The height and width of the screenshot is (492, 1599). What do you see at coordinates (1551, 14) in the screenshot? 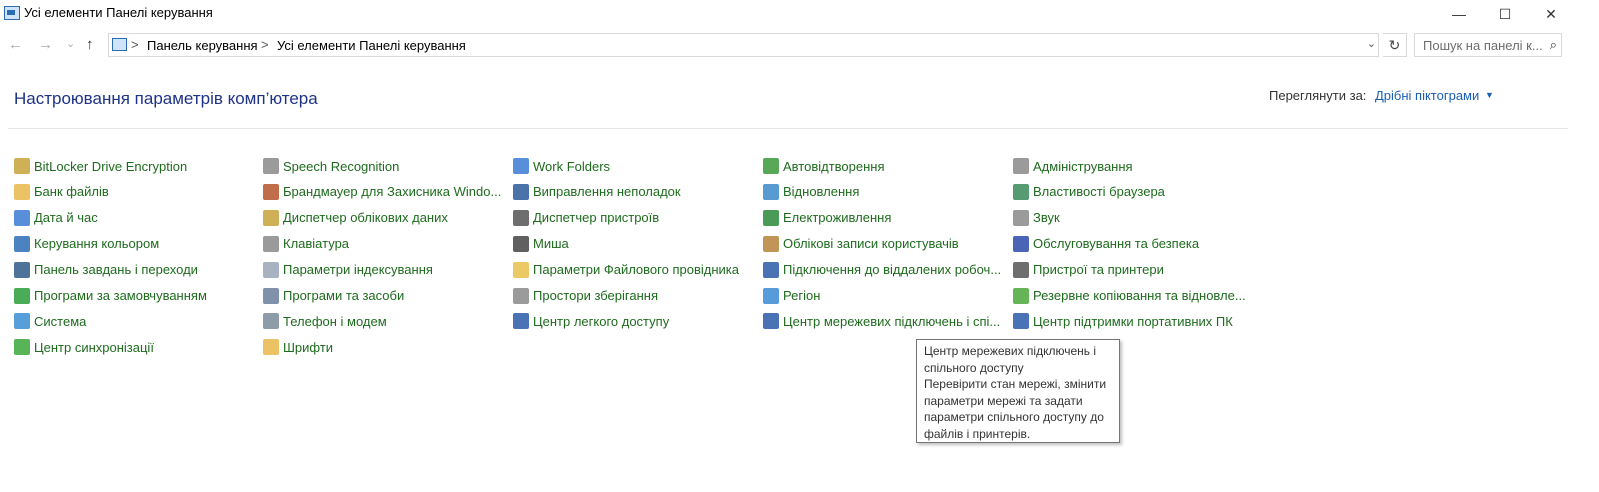
I see `close-button: ✕` at bounding box center [1551, 14].